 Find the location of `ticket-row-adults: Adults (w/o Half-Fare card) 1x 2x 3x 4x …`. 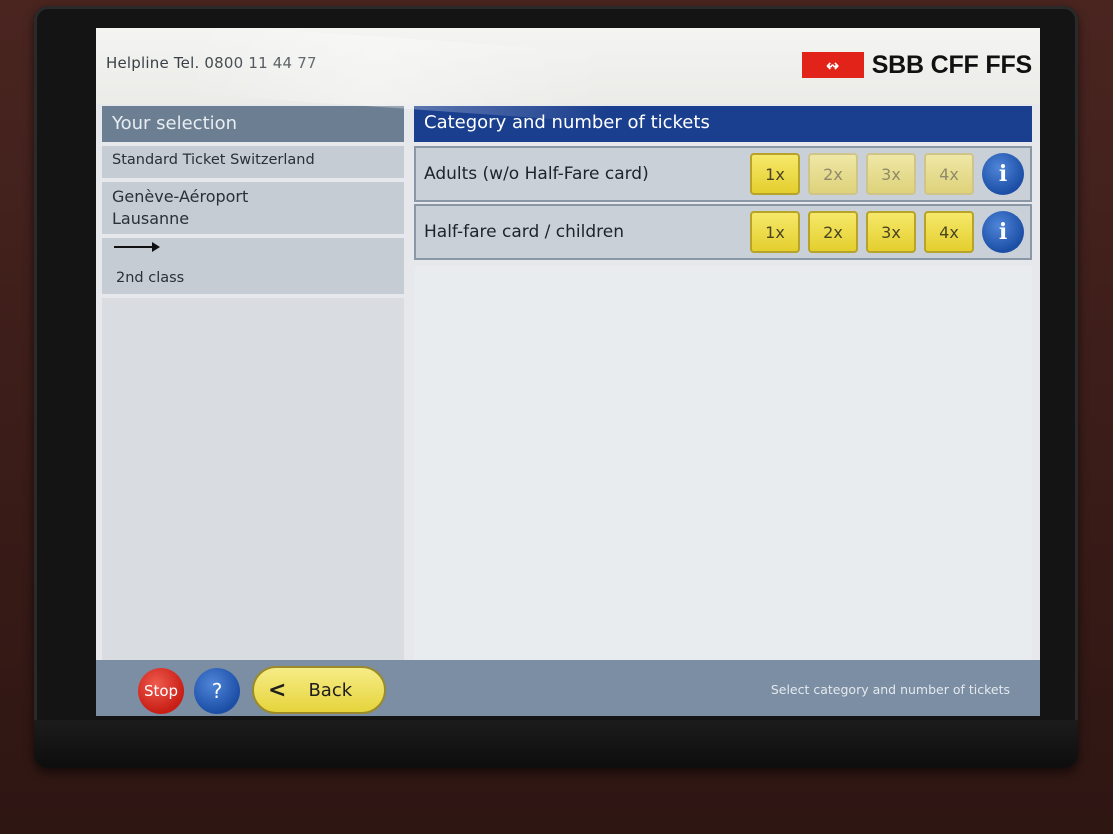

ticket-row-adults: Adults (w/o Half-Fare card) 1x 2x 3x 4x … is located at coordinates (723, 174).